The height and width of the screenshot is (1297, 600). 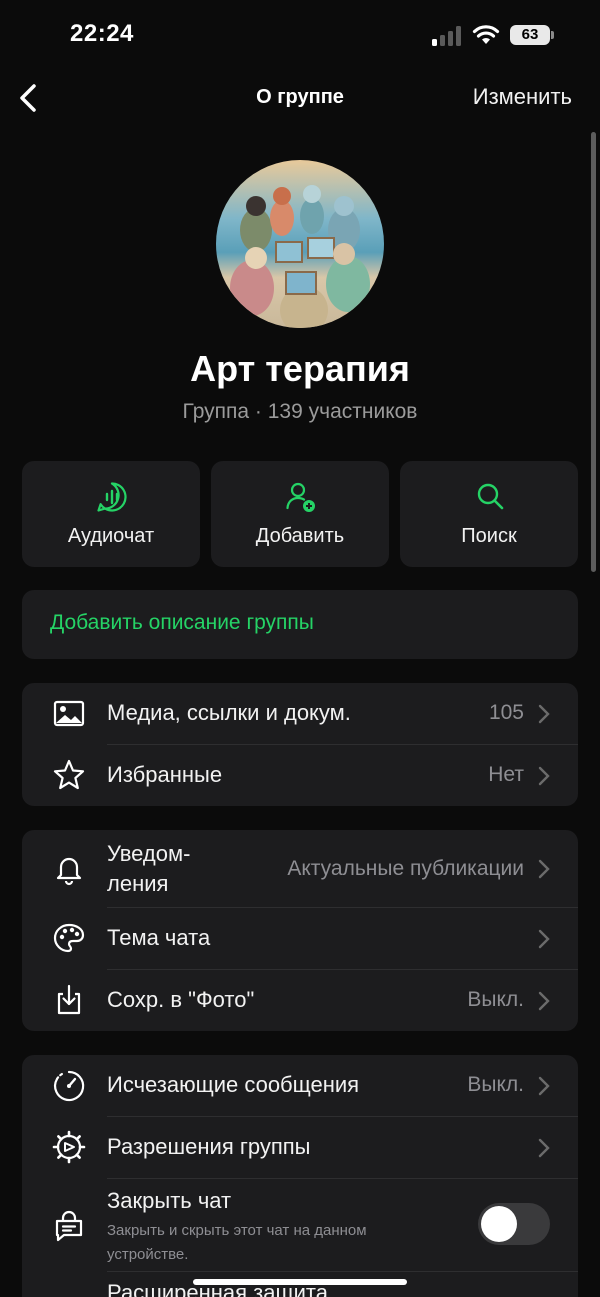 I want to click on search-icon, so click(x=490, y=496).